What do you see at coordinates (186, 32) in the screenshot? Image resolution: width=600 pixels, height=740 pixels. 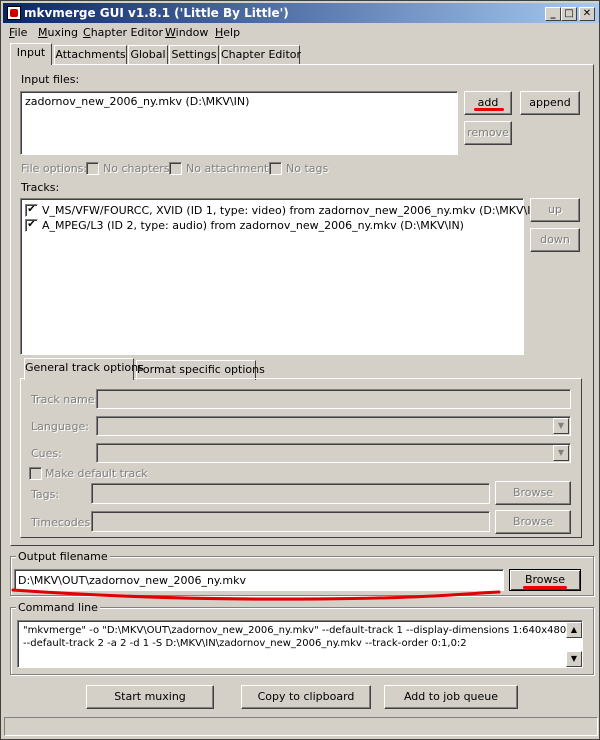 I see `menu-window: Window` at bounding box center [186, 32].